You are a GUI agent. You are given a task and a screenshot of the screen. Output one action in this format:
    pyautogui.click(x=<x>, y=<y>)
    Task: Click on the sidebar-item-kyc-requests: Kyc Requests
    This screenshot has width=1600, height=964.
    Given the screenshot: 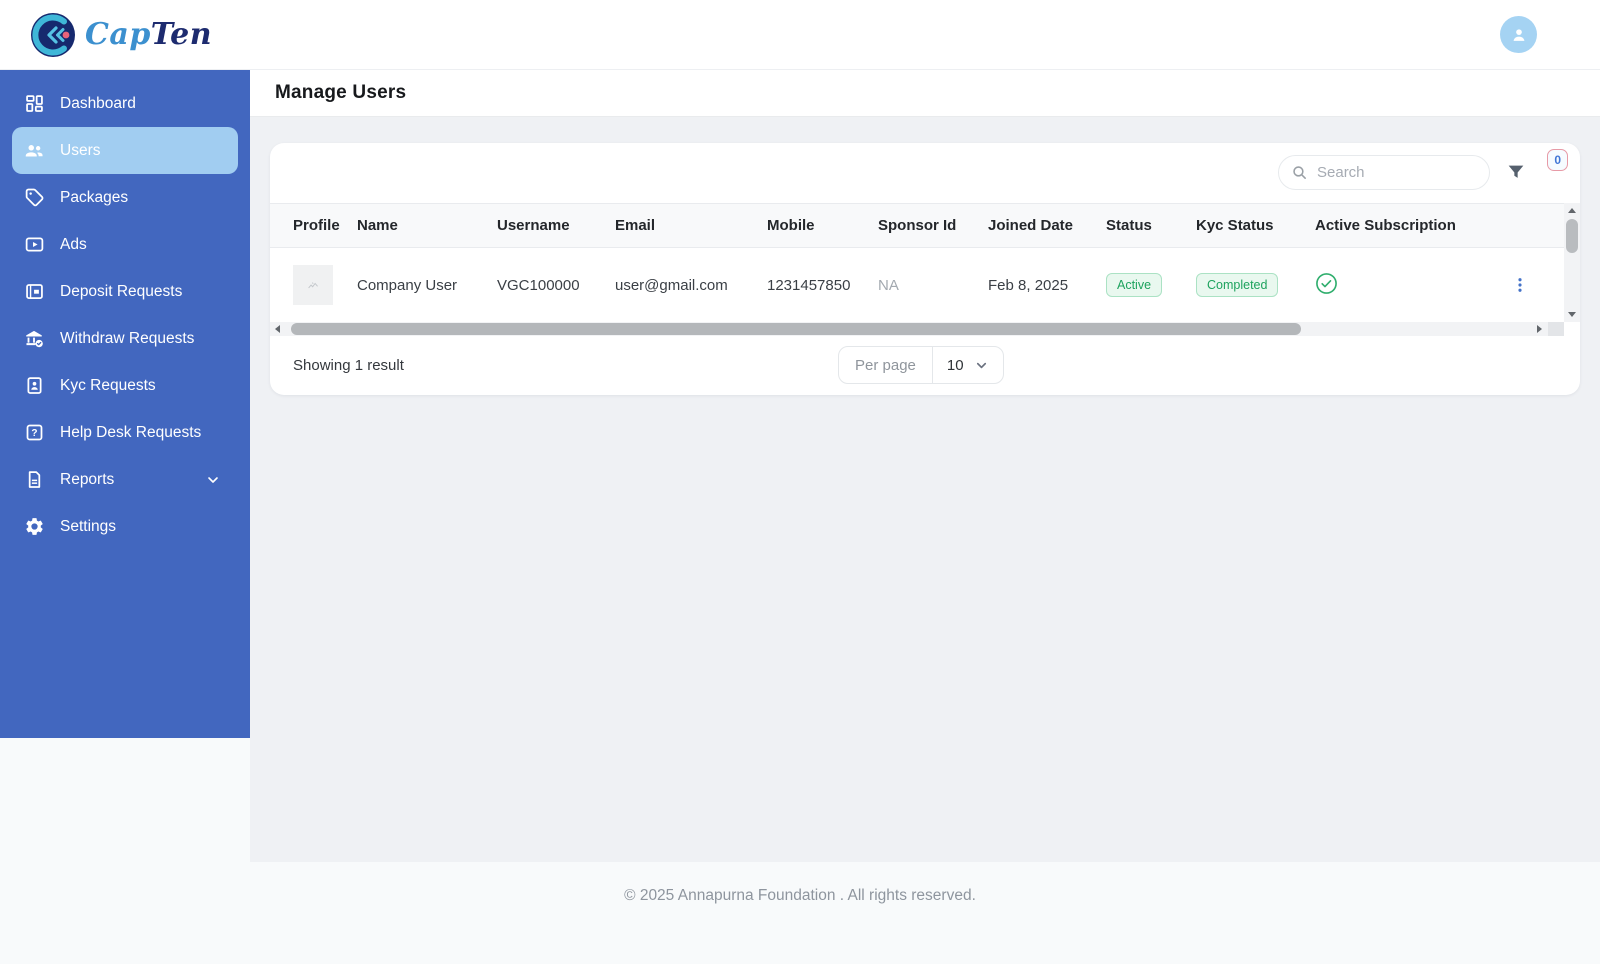 What is the action you would take?
    pyautogui.click(x=125, y=385)
    